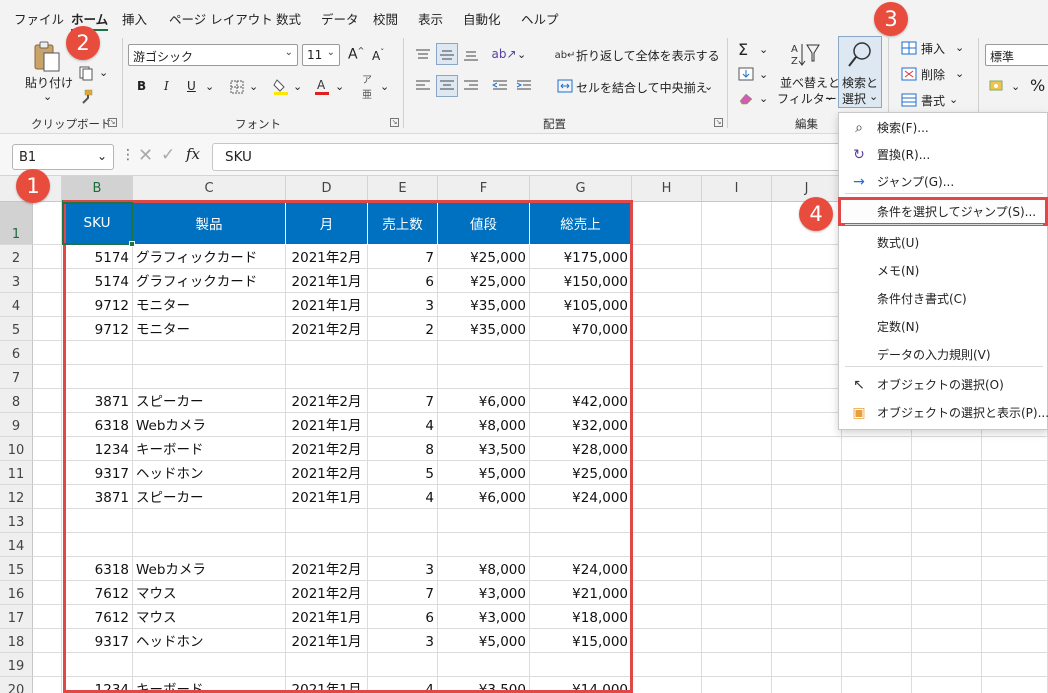 The height and width of the screenshot is (693, 1048). Describe the element at coordinates (209, 189) in the screenshot. I see `column-header-C: C` at that location.